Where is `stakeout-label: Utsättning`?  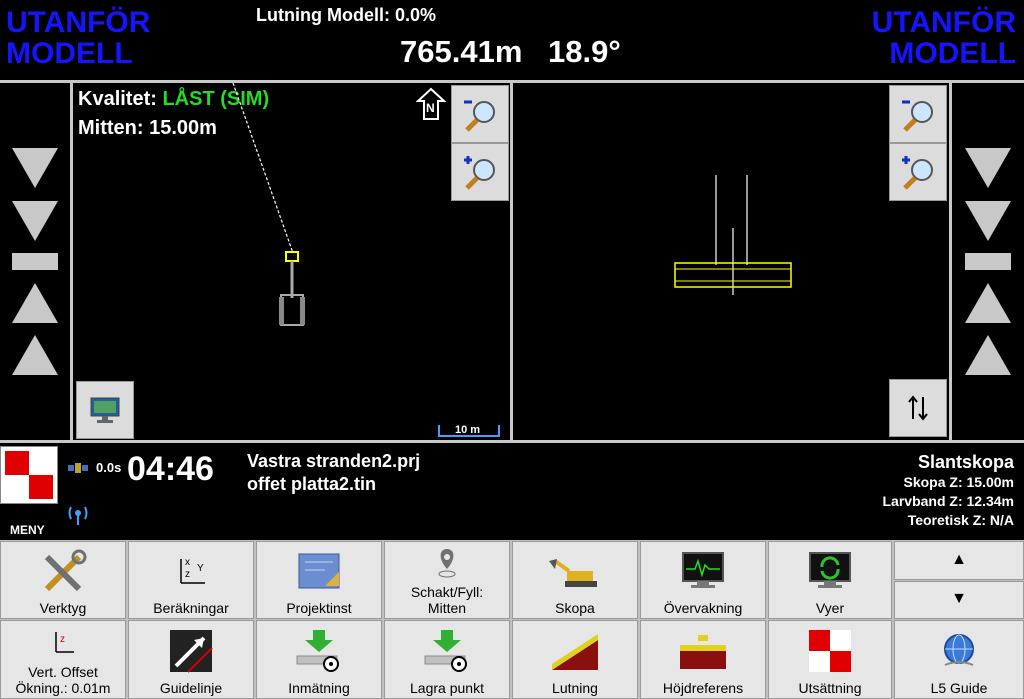 stakeout-label: Utsättning is located at coordinates (830, 688).